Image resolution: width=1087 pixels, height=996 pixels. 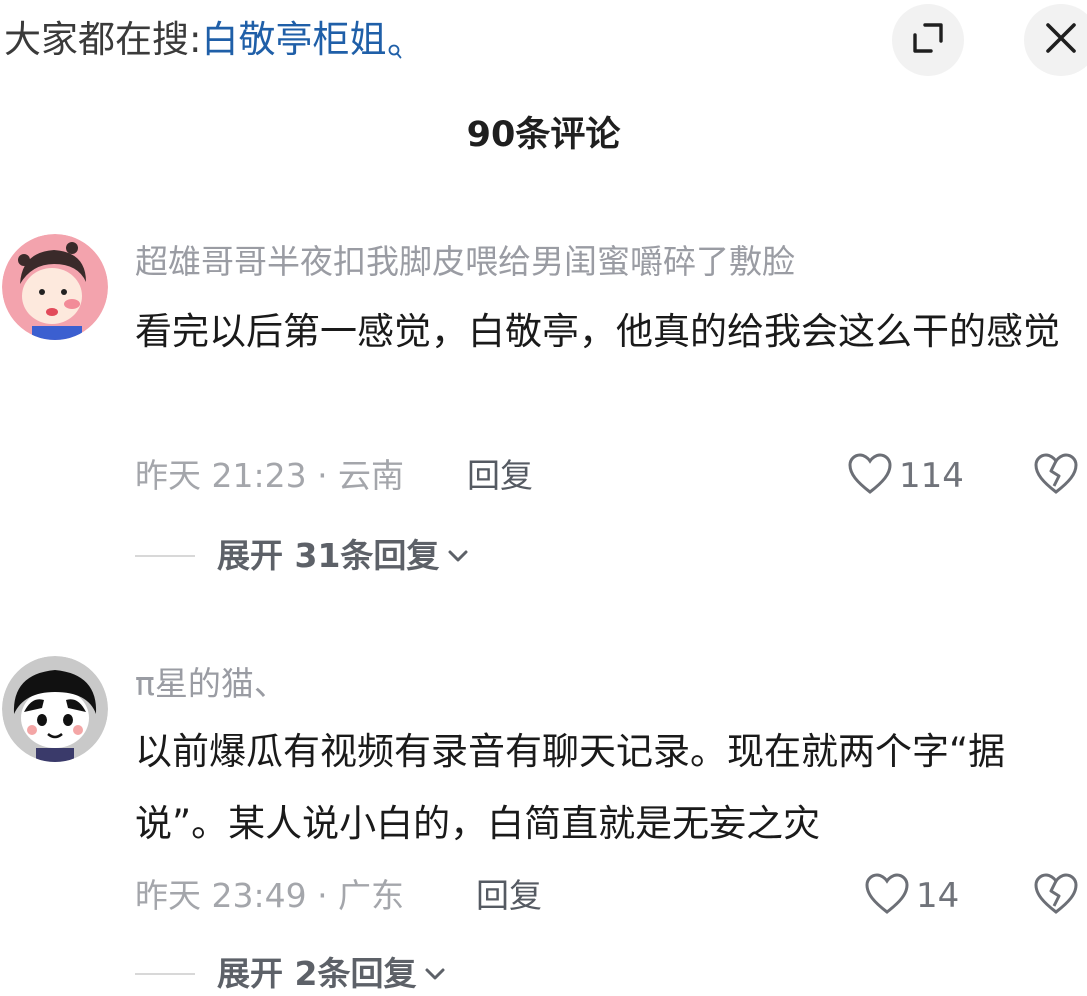 What do you see at coordinates (543, 135) in the screenshot?
I see `comments-count-title: 90条评论` at bounding box center [543, 135].